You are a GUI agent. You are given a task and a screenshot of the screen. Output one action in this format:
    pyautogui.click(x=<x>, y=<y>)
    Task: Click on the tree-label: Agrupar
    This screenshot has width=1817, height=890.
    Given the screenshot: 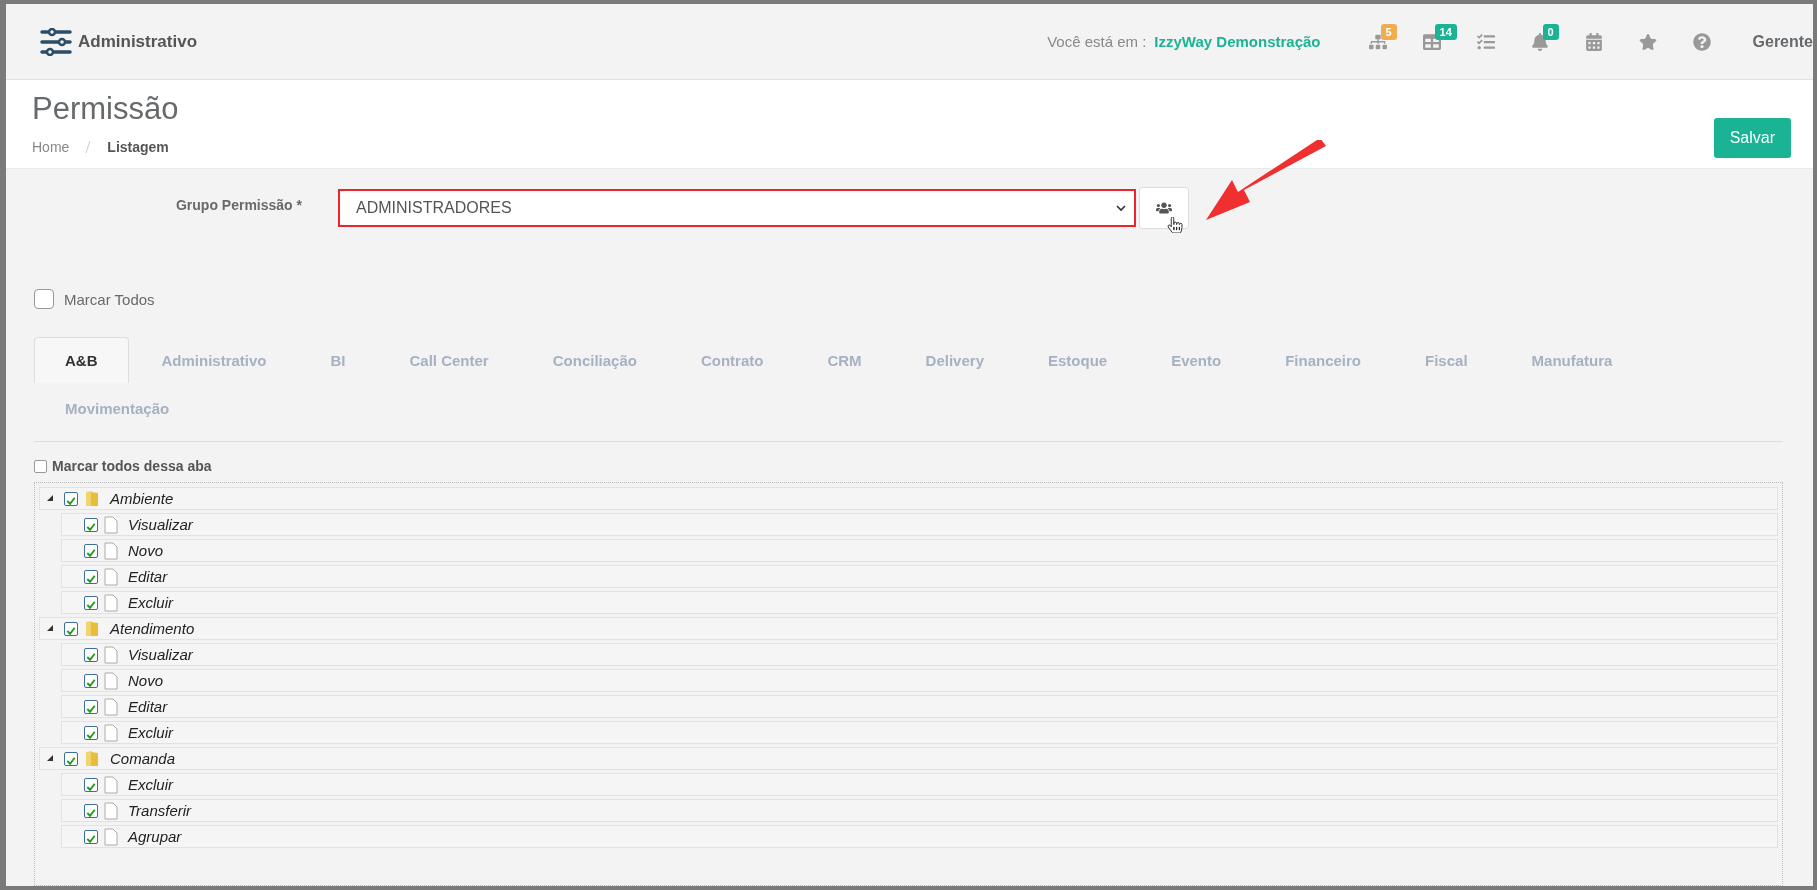 What is the action you would take?
    pyautogui.click(x=155, y=836)
    